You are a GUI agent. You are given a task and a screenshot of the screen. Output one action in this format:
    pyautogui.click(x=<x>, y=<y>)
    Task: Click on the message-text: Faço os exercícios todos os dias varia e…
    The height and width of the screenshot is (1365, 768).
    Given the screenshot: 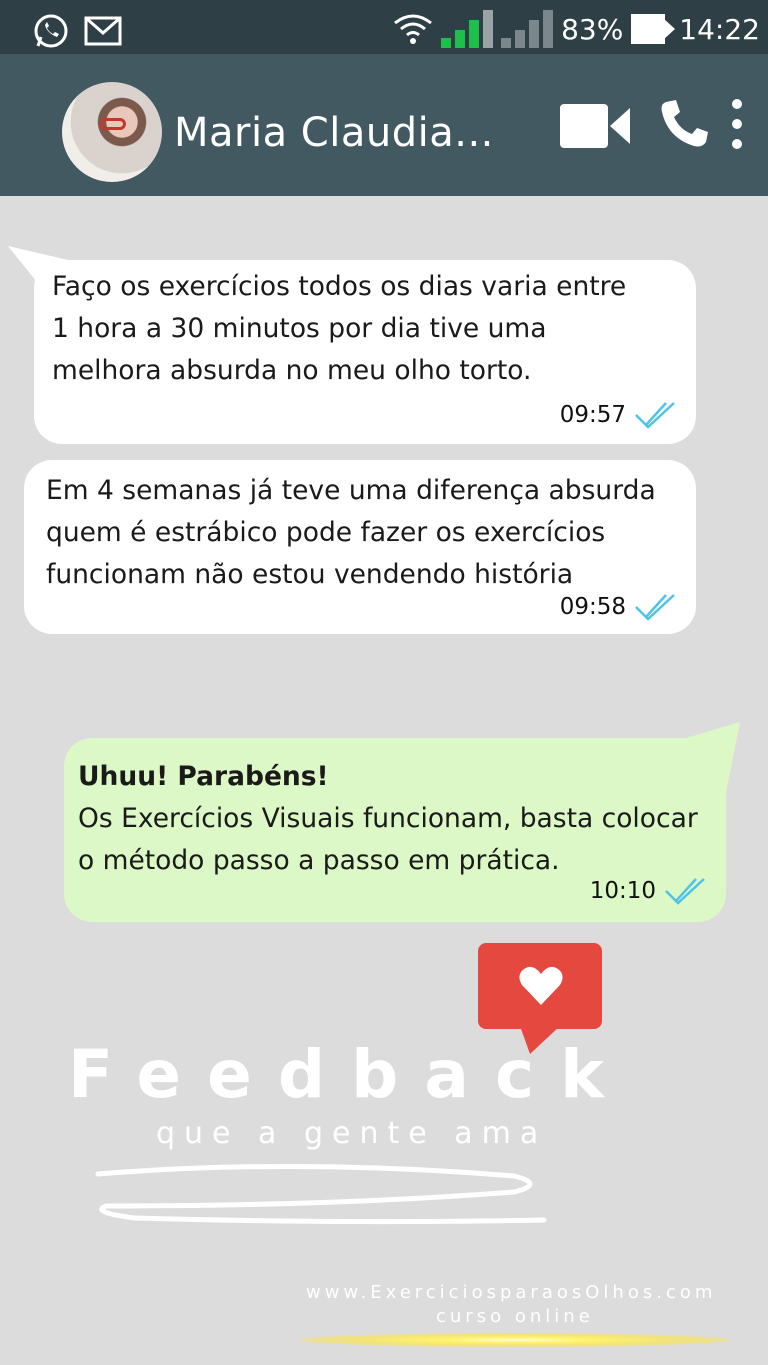 What is the action you would take?
    pyautogui.click(x=339, y=328)
    